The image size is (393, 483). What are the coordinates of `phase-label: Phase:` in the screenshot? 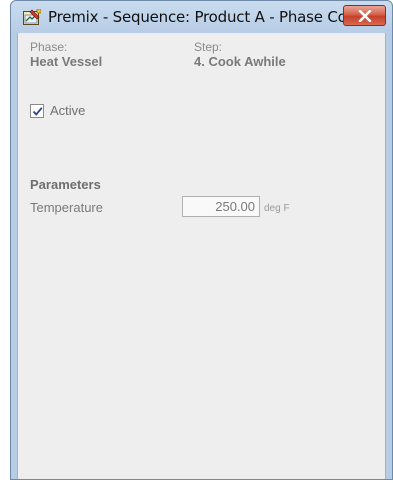 It's located at (49, 47).